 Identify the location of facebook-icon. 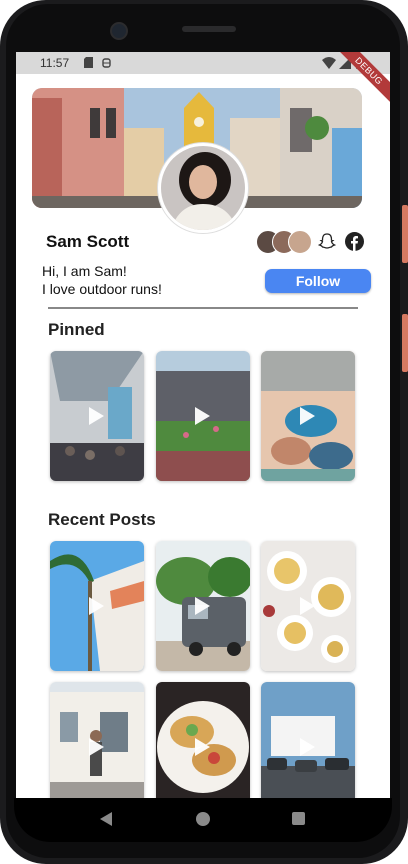
(354, 241).